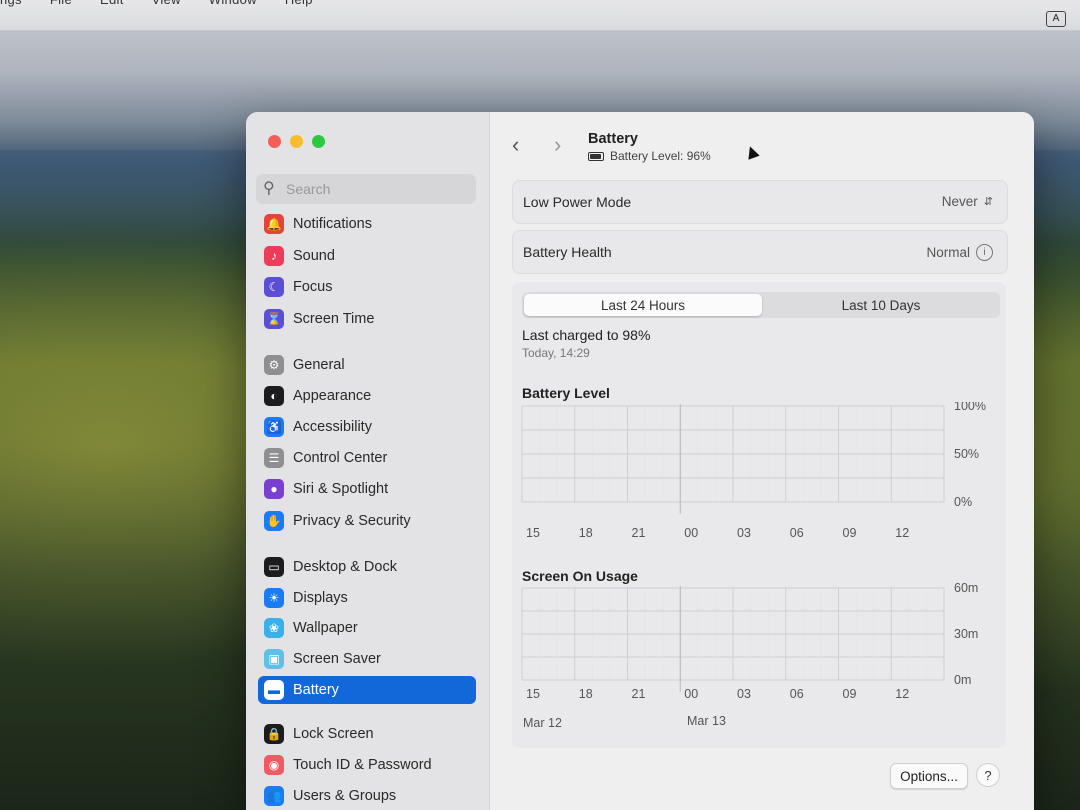  I want to click on sidebar-item-label: Touch ID & Password, so click(362, 765).